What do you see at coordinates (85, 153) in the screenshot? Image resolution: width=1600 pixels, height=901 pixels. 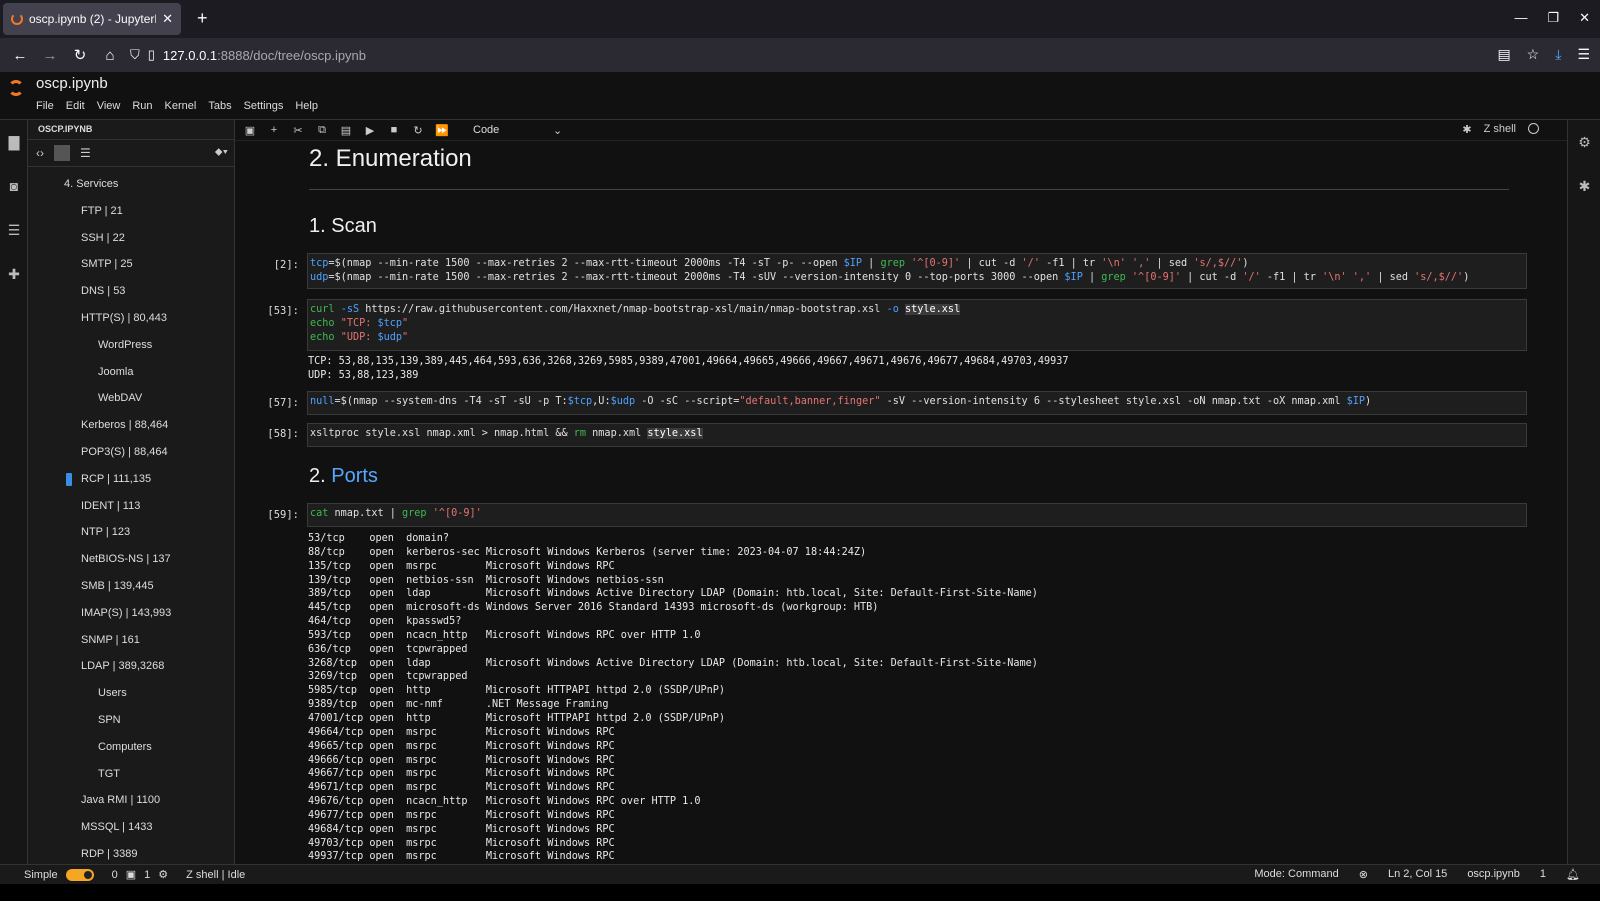 I see `numbering-icon: ☰` at bounding box center [85, 153].